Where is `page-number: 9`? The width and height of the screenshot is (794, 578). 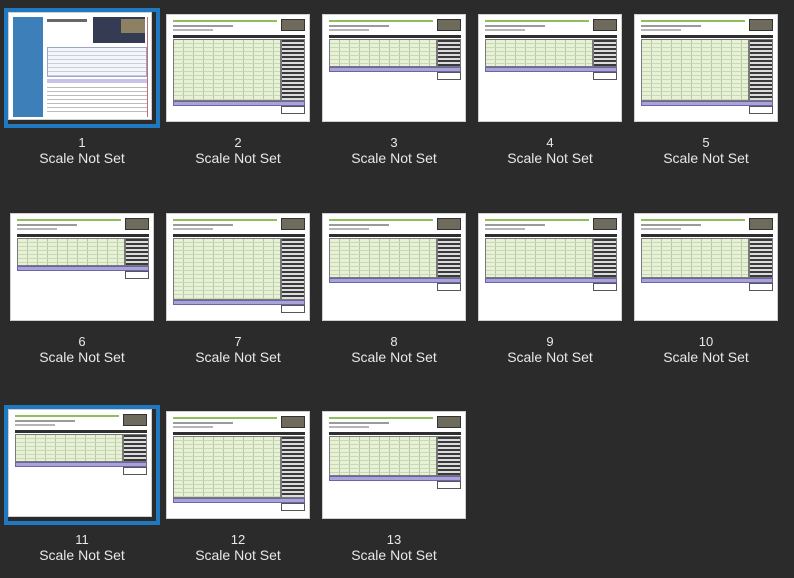
page-number: 9 is located at coordinates (550, 341).